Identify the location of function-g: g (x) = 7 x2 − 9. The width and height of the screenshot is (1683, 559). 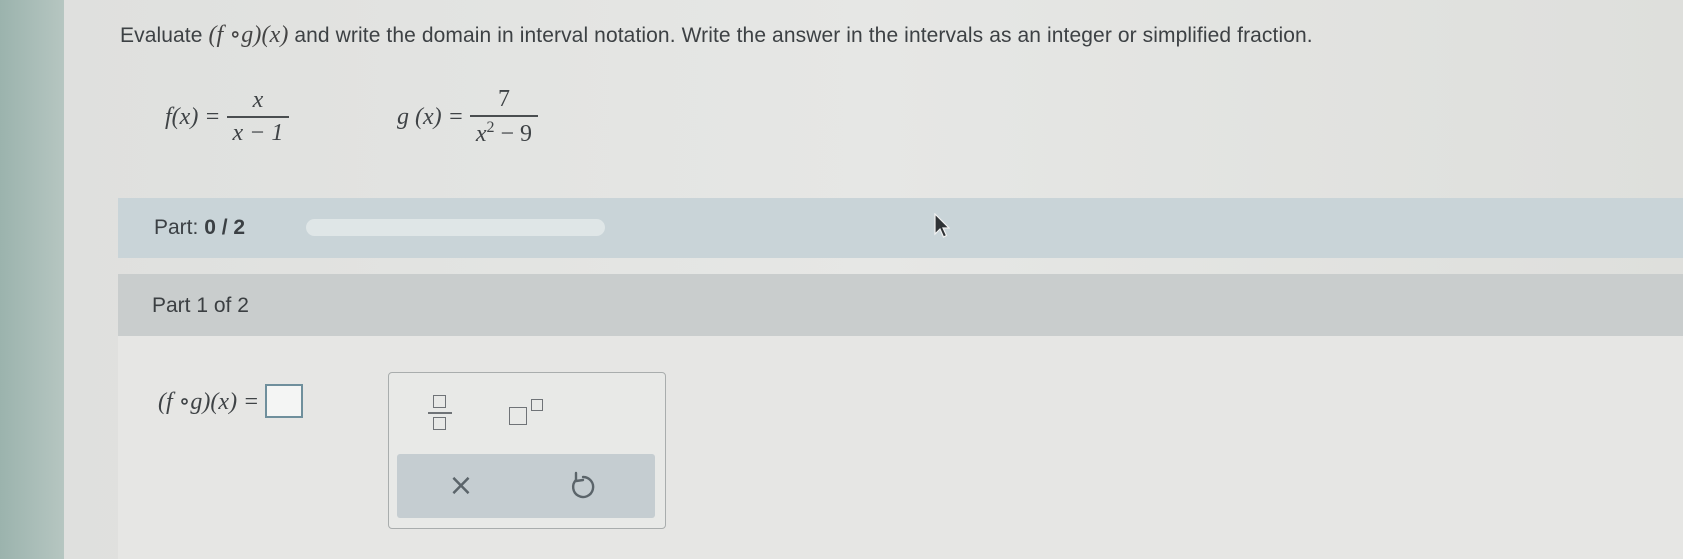
(468, 117).